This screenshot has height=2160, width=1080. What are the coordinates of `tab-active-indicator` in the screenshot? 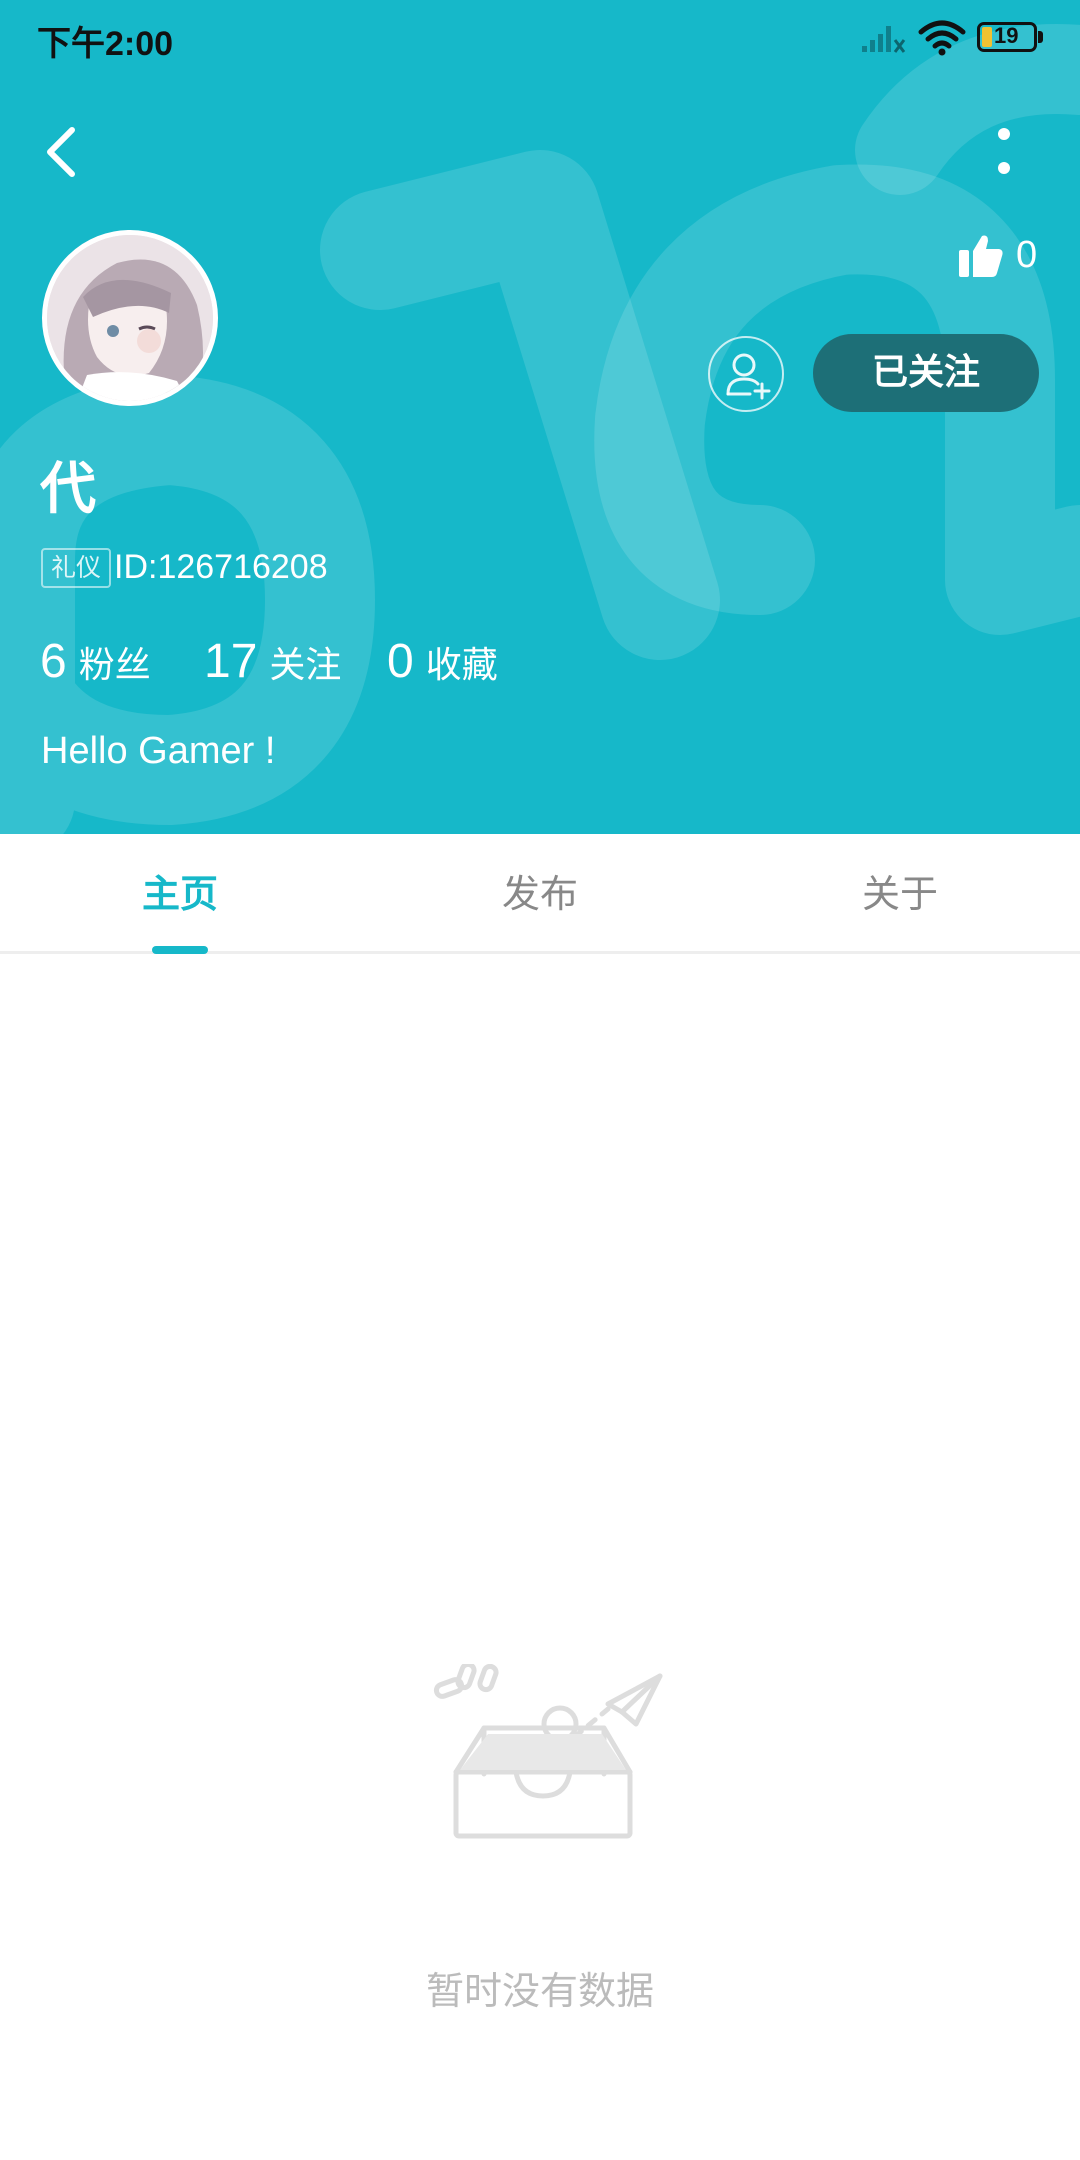 It's located at (180, 950).